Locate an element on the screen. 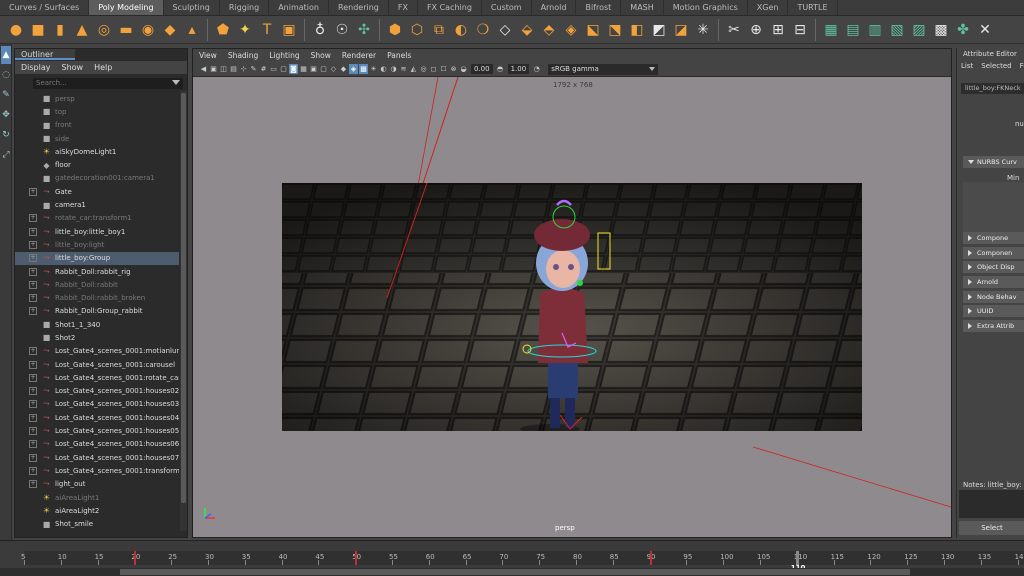 The width and height of the screenshot is (1024, 576). lasso-tool-icon: ◌ is located at coordinates (6, 75).